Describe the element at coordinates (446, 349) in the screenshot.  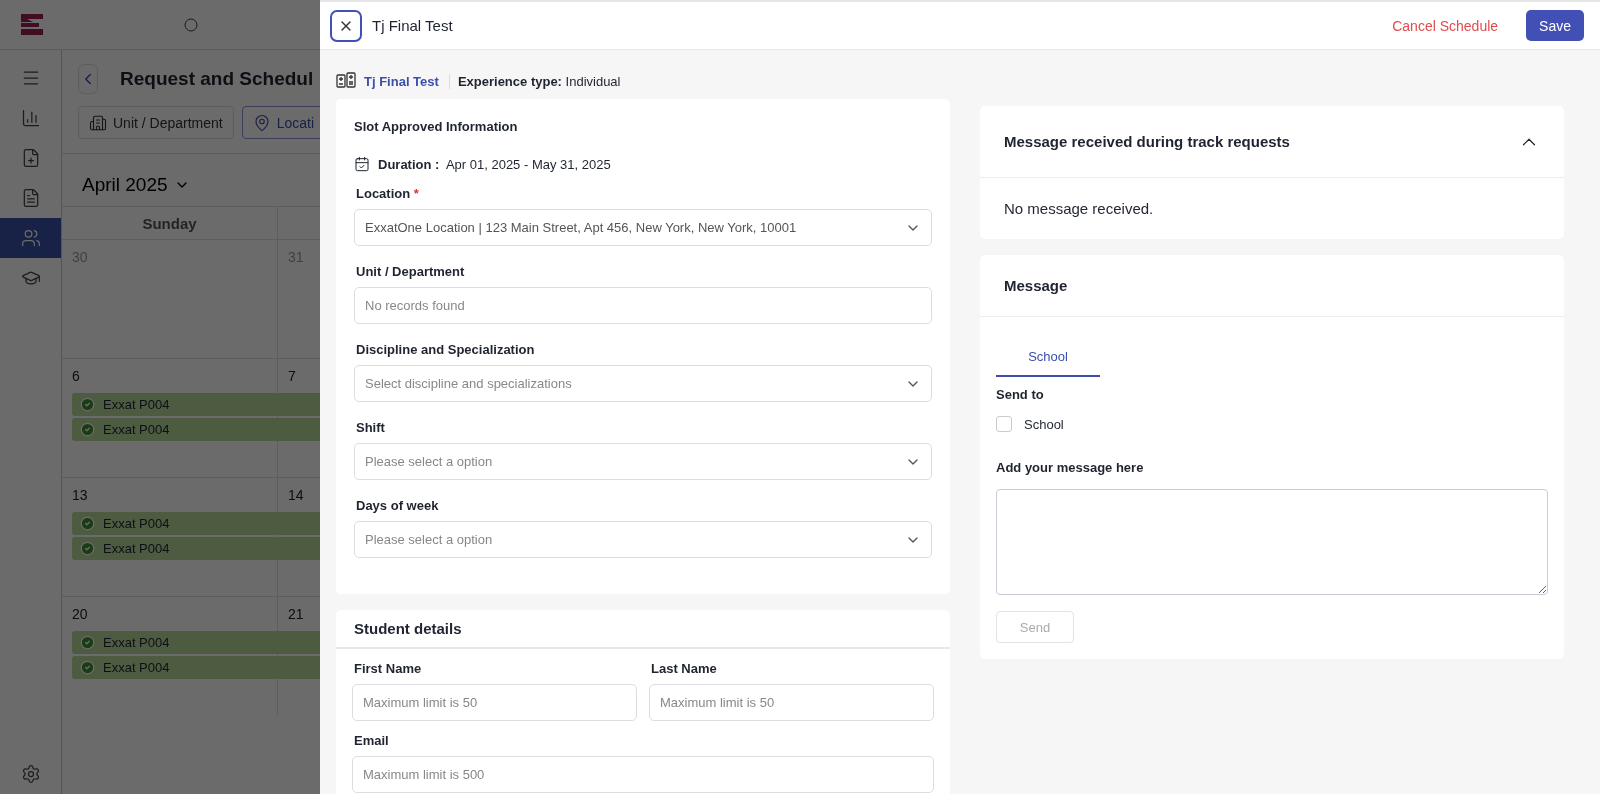
I see `field-label: Discipline and Specialization` at that location.